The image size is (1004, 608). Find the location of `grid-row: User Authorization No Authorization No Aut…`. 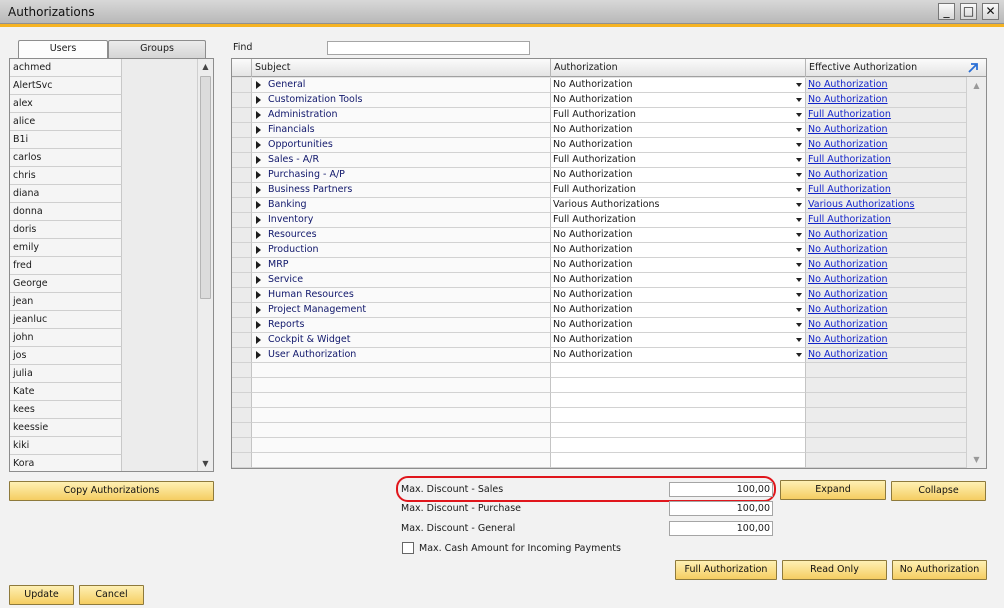

grid-row: User Authorization No Authorization No Aut… is located at coordinates (599, 355).